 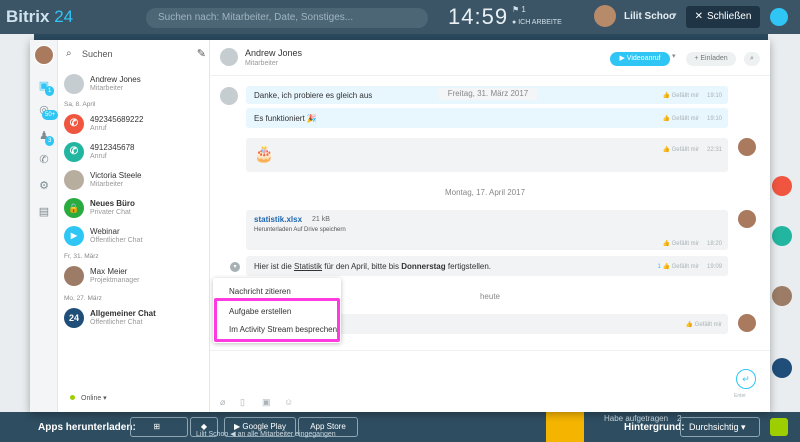 What do you see at coordinates (605, 16) in the screenshot?
I see `user-avatar` at bounding box center [605, 16].